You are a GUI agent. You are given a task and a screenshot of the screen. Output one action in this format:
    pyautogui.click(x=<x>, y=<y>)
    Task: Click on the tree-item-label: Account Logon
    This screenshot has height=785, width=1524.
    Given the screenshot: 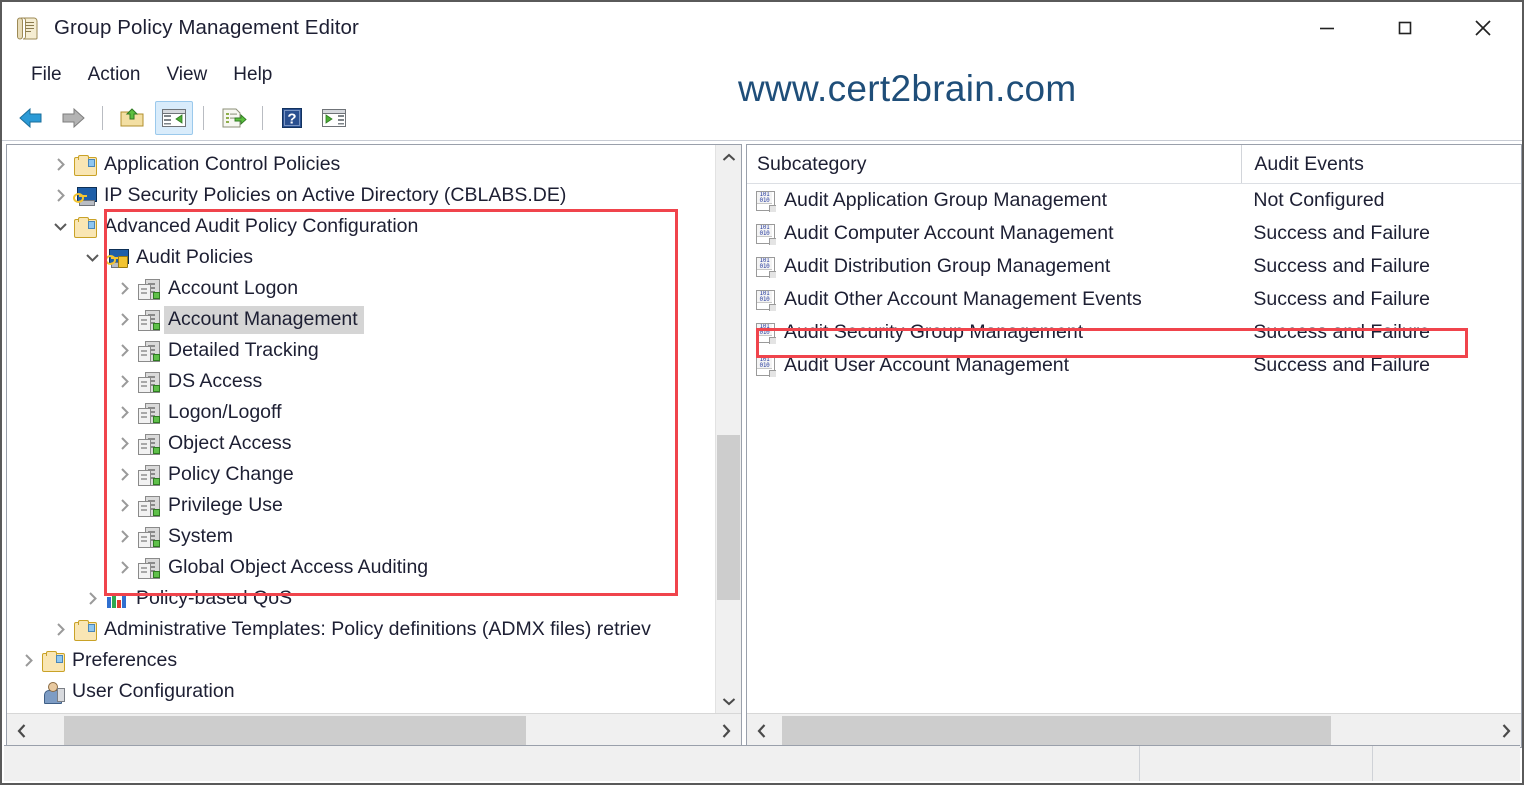 What is the action you would take?
    pyautogui.click(x=233, y=287)
    